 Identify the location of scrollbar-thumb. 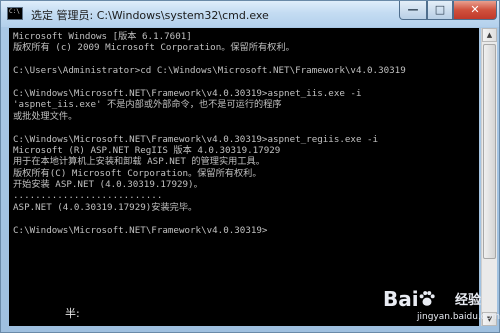
(489, 151).